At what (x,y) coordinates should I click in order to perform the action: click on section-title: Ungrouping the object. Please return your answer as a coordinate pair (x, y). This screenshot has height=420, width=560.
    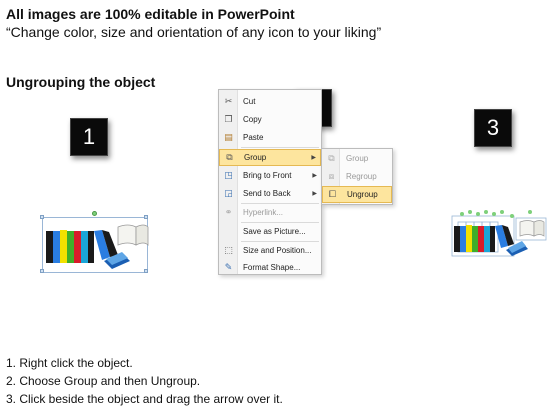
    Looking at the image, I should click on (81, 82).